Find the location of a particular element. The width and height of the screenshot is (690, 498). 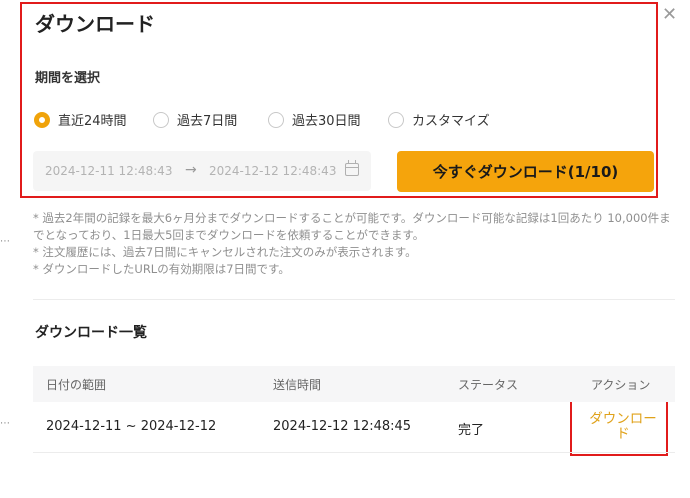

radio-label: カスタマイズ is located at coordinates (451, 121).